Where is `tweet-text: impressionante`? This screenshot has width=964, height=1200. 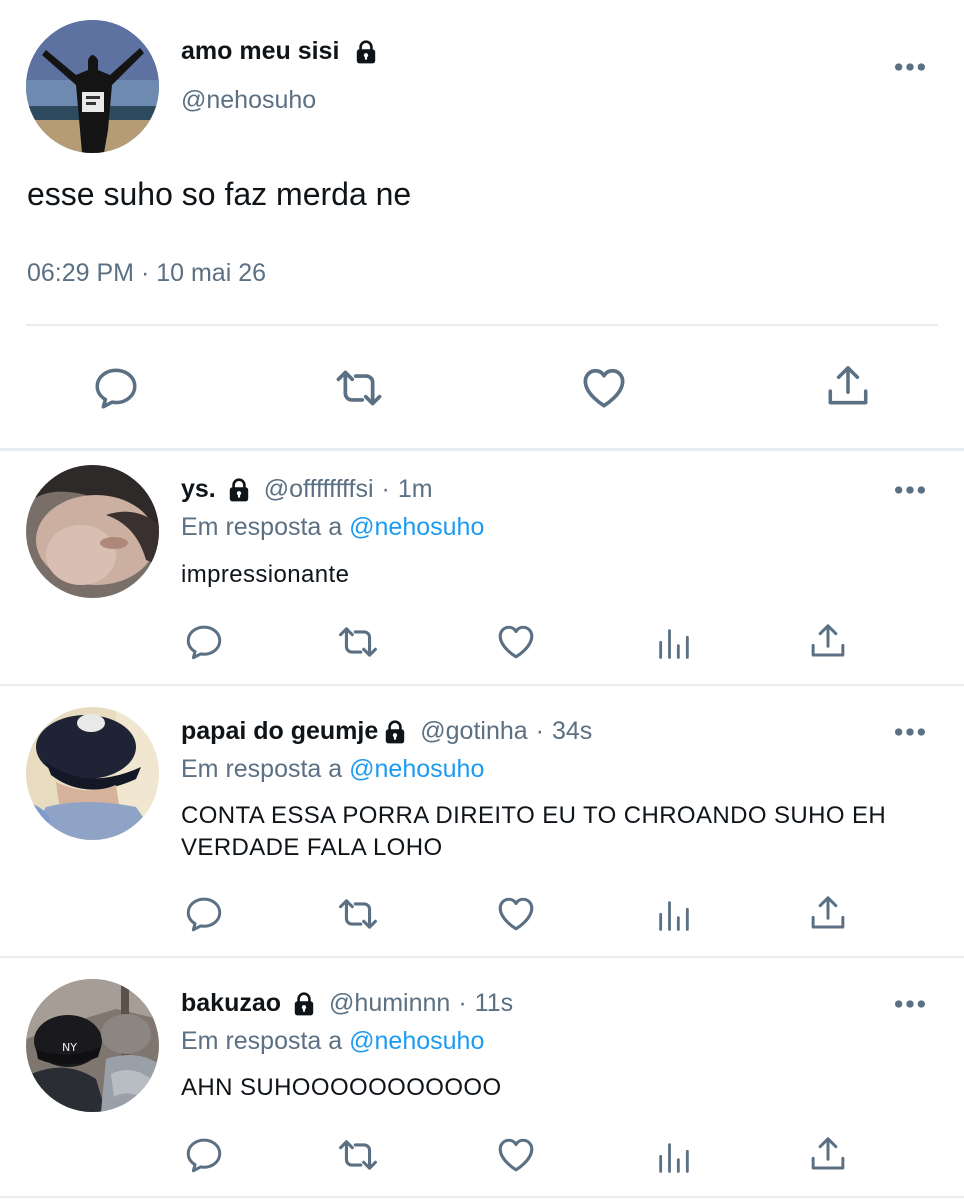 tweet-text: impressionante is located at coordinates (265, 574).